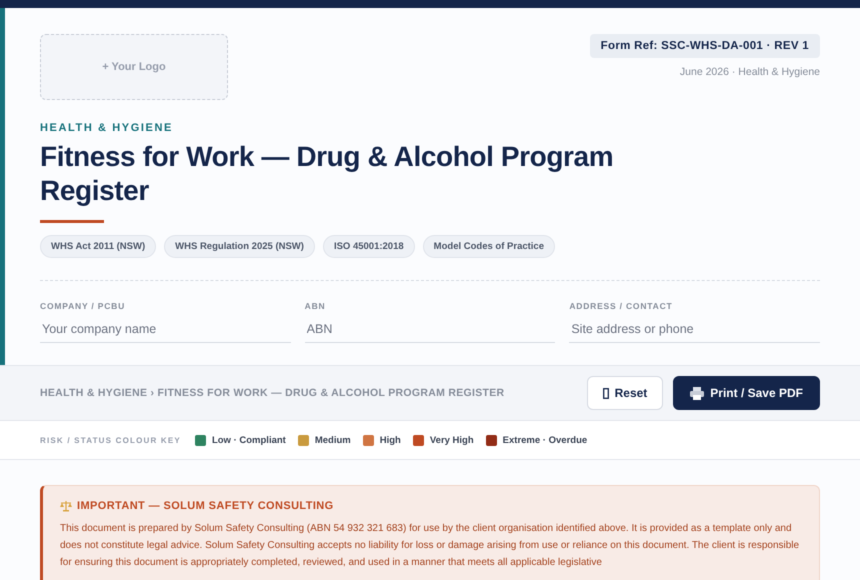 The height and width of the screenshot is (580, 860). Describe the element at coordinates (452, 440) in the screenshot. I see `colour-key-label: Very High` at that location.